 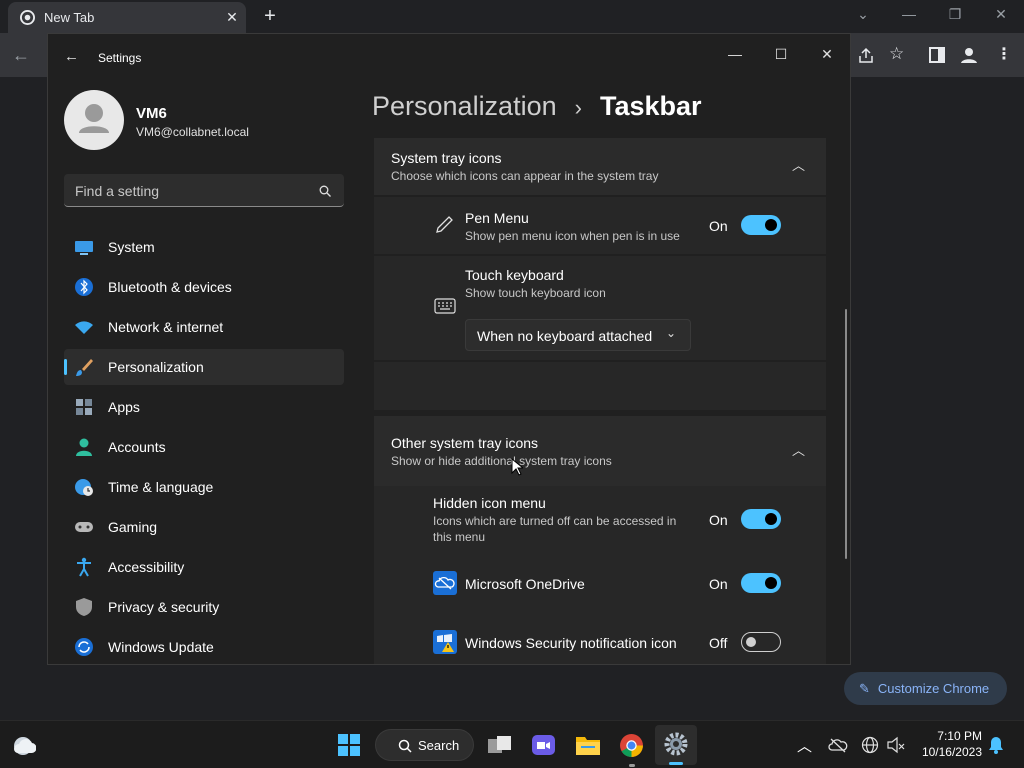 I want to click on search-input: Find a setting, so click(x=204, y=190).